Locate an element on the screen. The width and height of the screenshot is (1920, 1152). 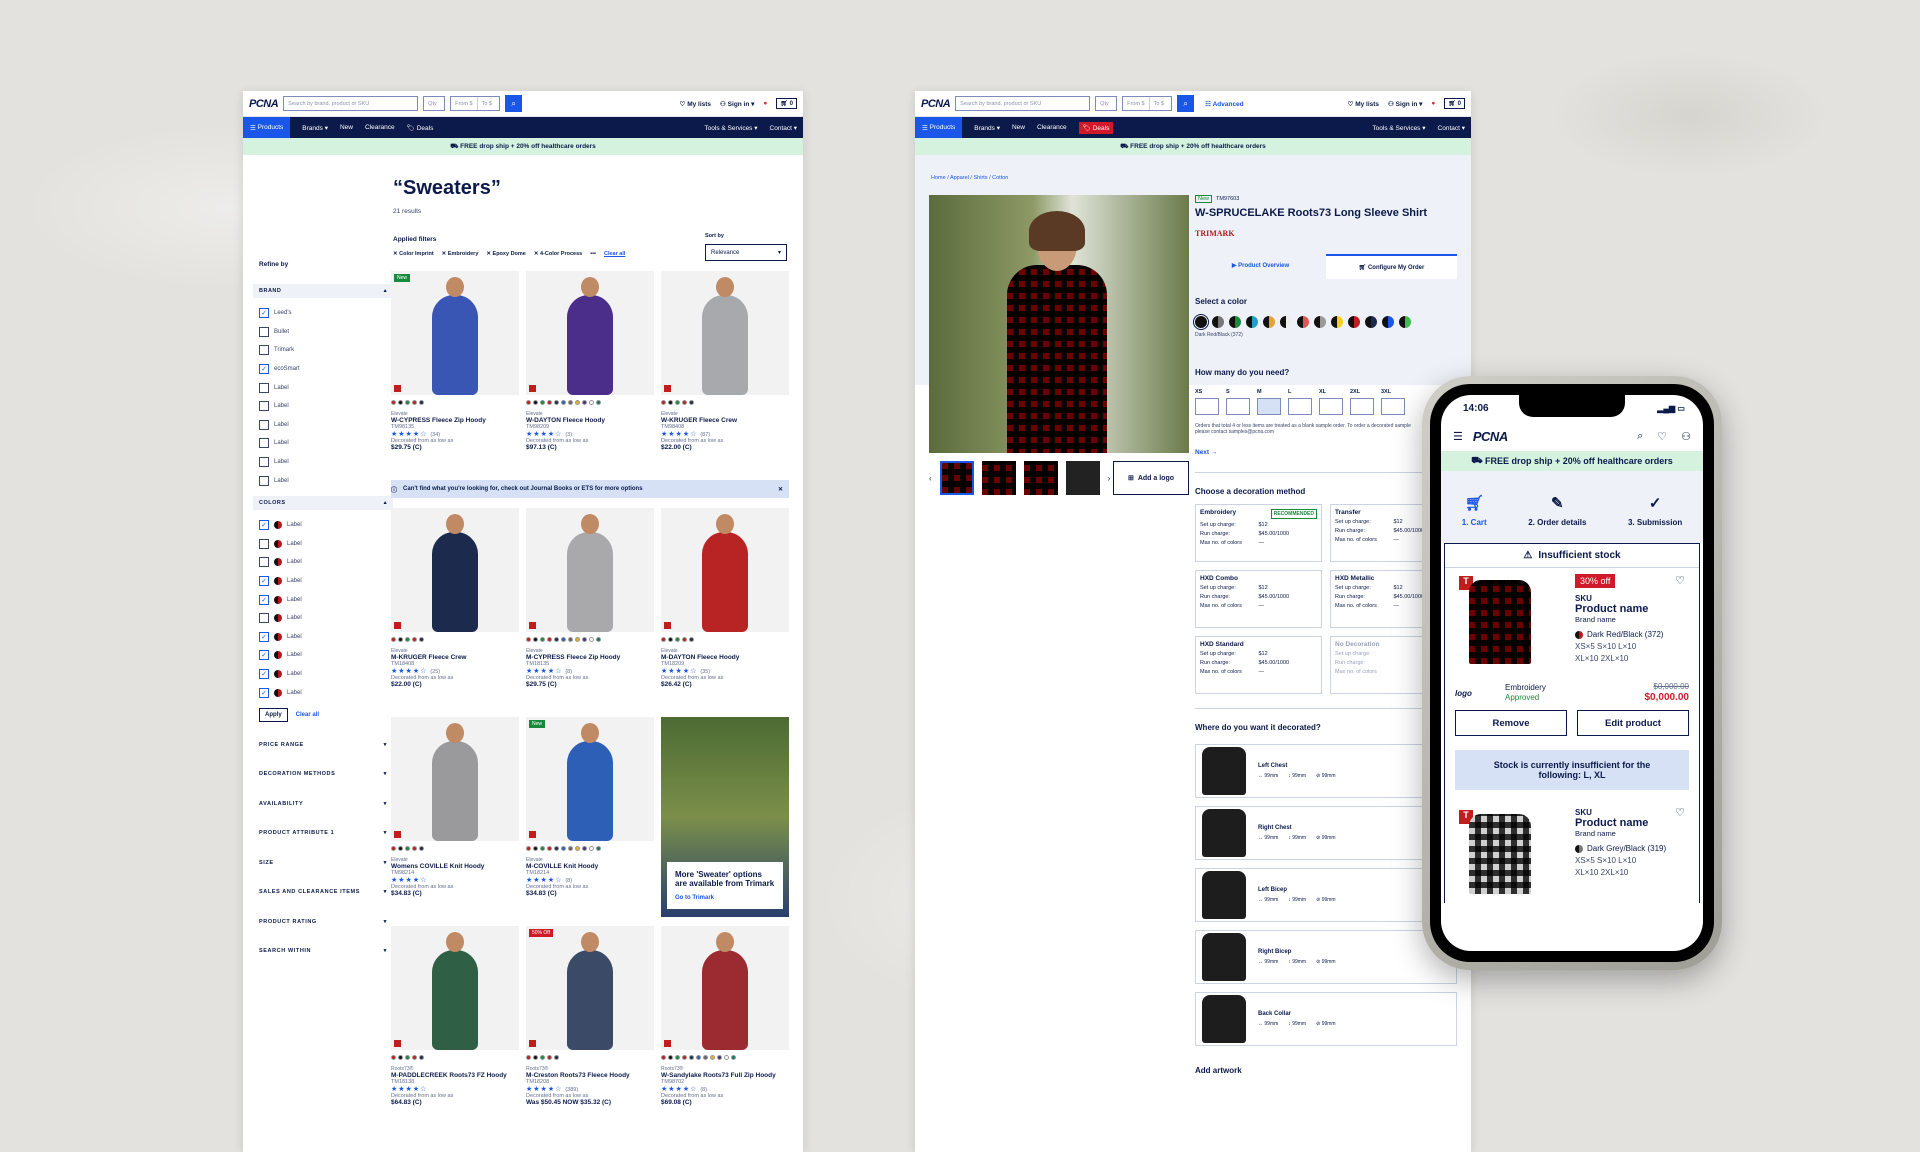
nav-deals: 🏷︎ Deals is located at coordinates (420, 128).